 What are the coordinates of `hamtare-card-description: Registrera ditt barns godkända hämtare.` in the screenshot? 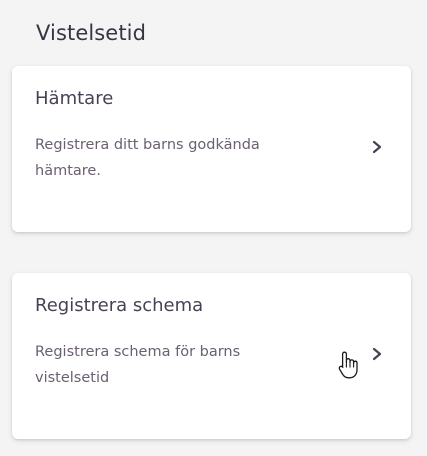 It's located at (180, 158).